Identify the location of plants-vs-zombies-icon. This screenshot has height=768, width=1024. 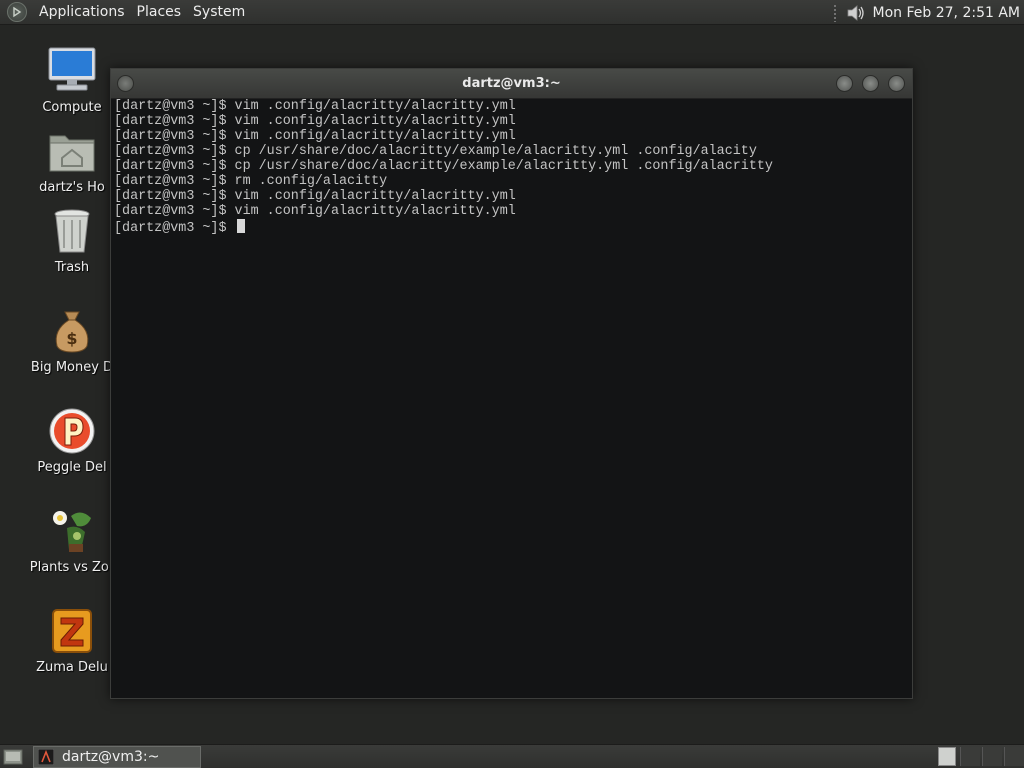
(72, 531).